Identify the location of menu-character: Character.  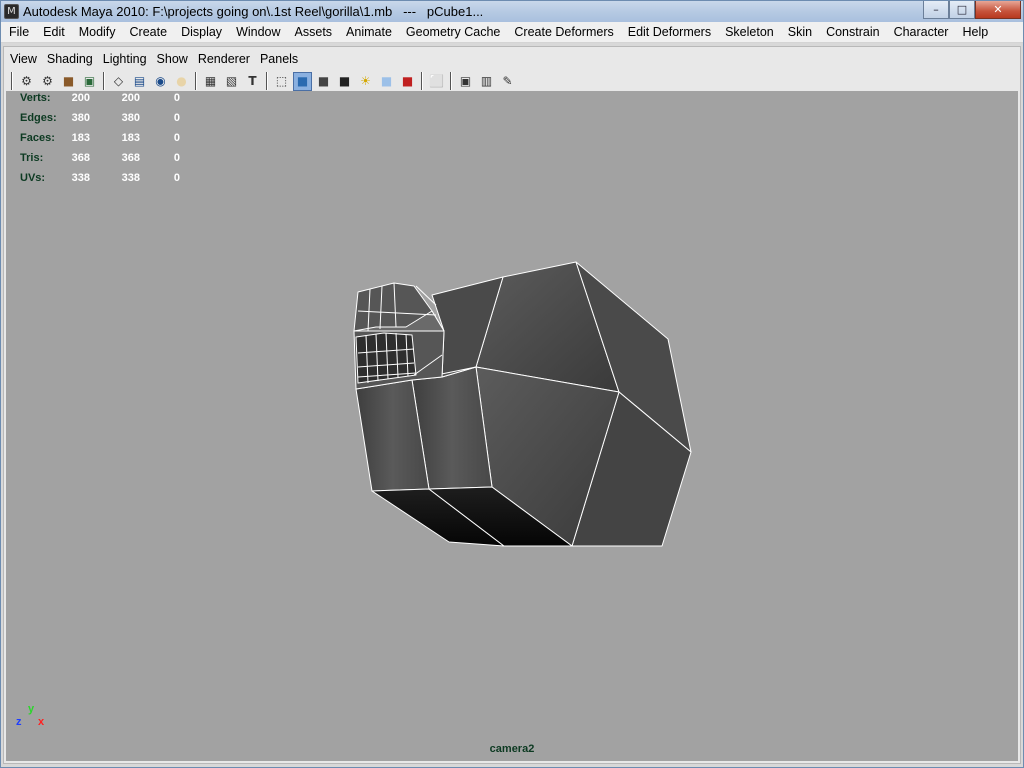
(921, 32).